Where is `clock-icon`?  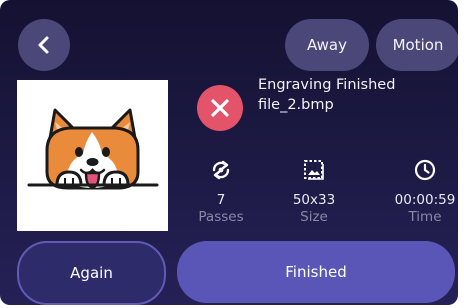
clock-icon is located at coordinates (425, 170).